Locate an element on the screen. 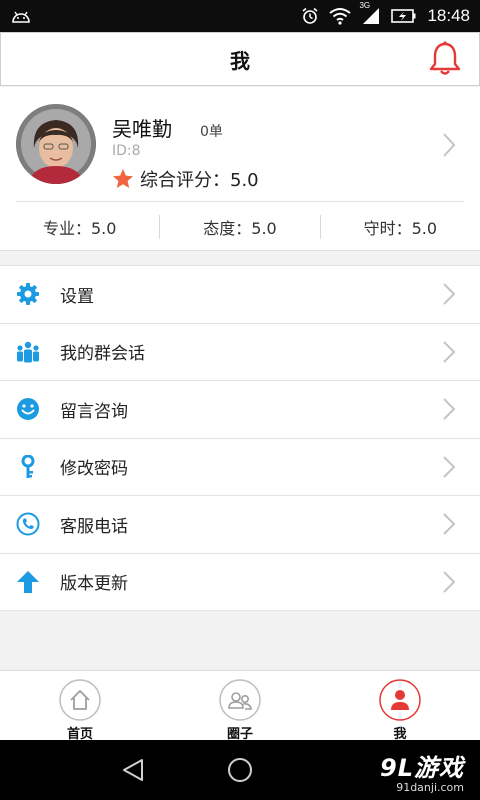 This screenshot has width=480, height=800. signal-icon: 3G is located at coordinates (370, 13).